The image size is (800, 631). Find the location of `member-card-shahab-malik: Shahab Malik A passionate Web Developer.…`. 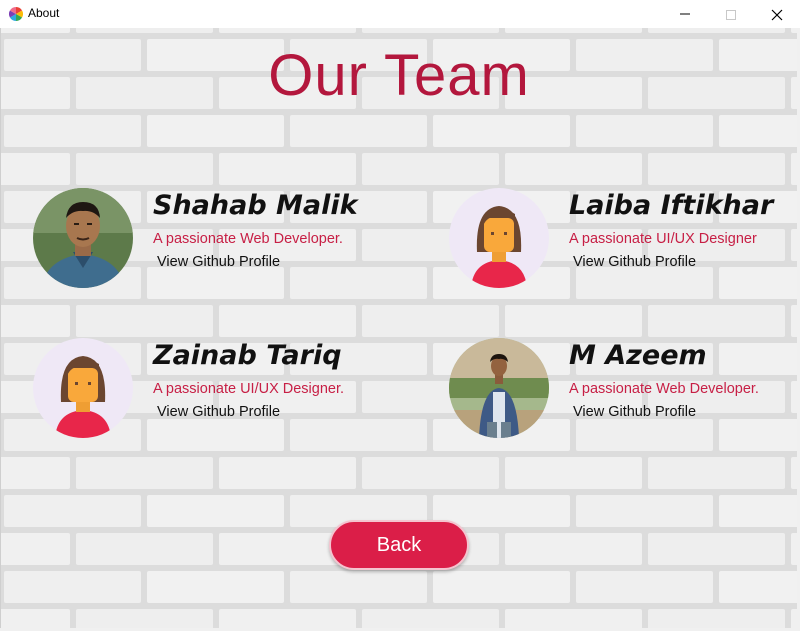

member-card-shahab-malik: Shahab Malik A passionate Web Developer.… is located at coordinates (223, 243).